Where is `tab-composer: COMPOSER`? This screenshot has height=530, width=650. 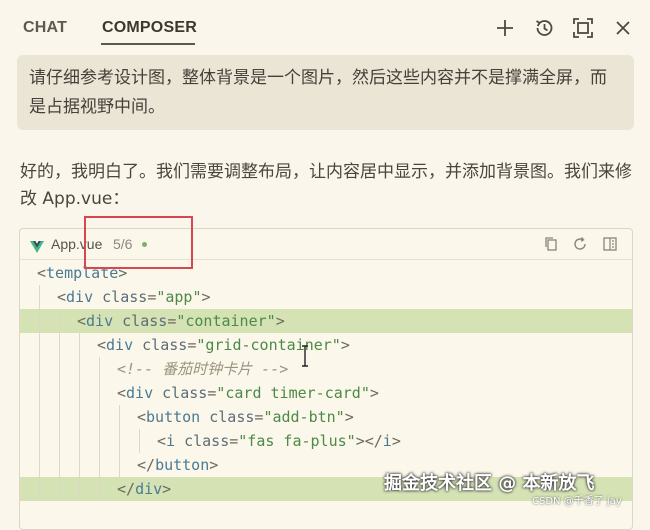 tab-composer: COMPOSER is located at coordinates (149, 28).